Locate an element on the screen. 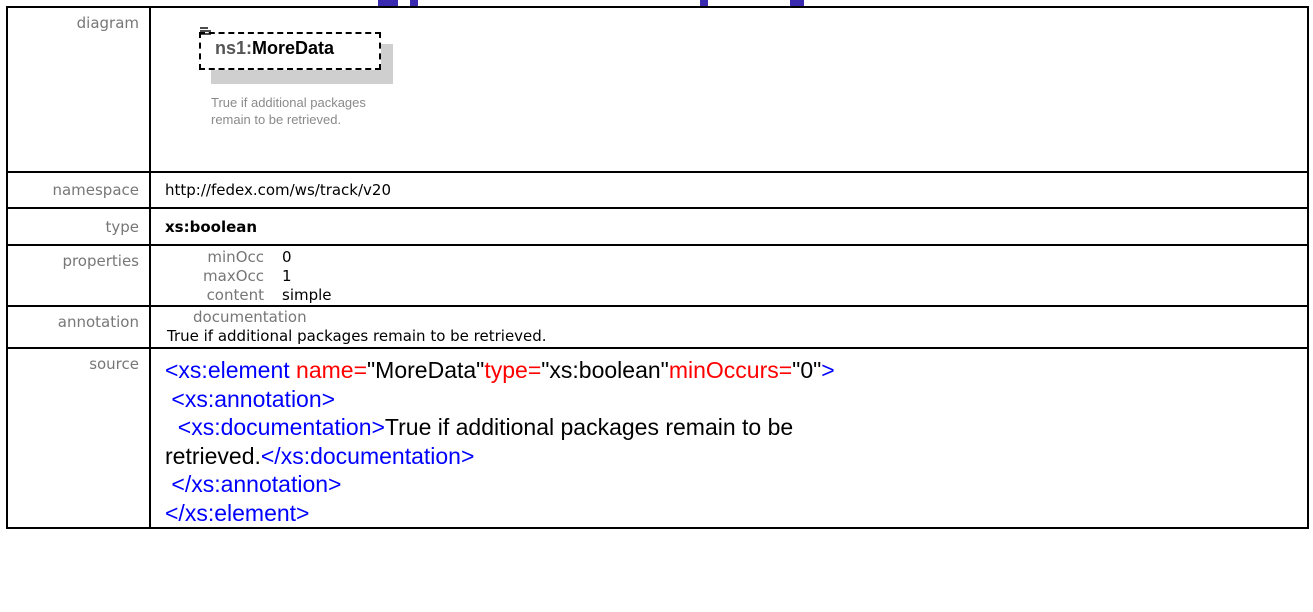  namespace-row: namespace http://fedex.com/ws/track/v20 is located at coordinates (657, 190).